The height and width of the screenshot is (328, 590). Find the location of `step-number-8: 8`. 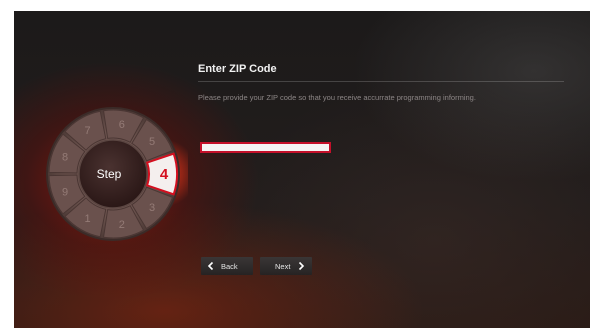

step-number-8: 8 is located at coordinates (65, 158).